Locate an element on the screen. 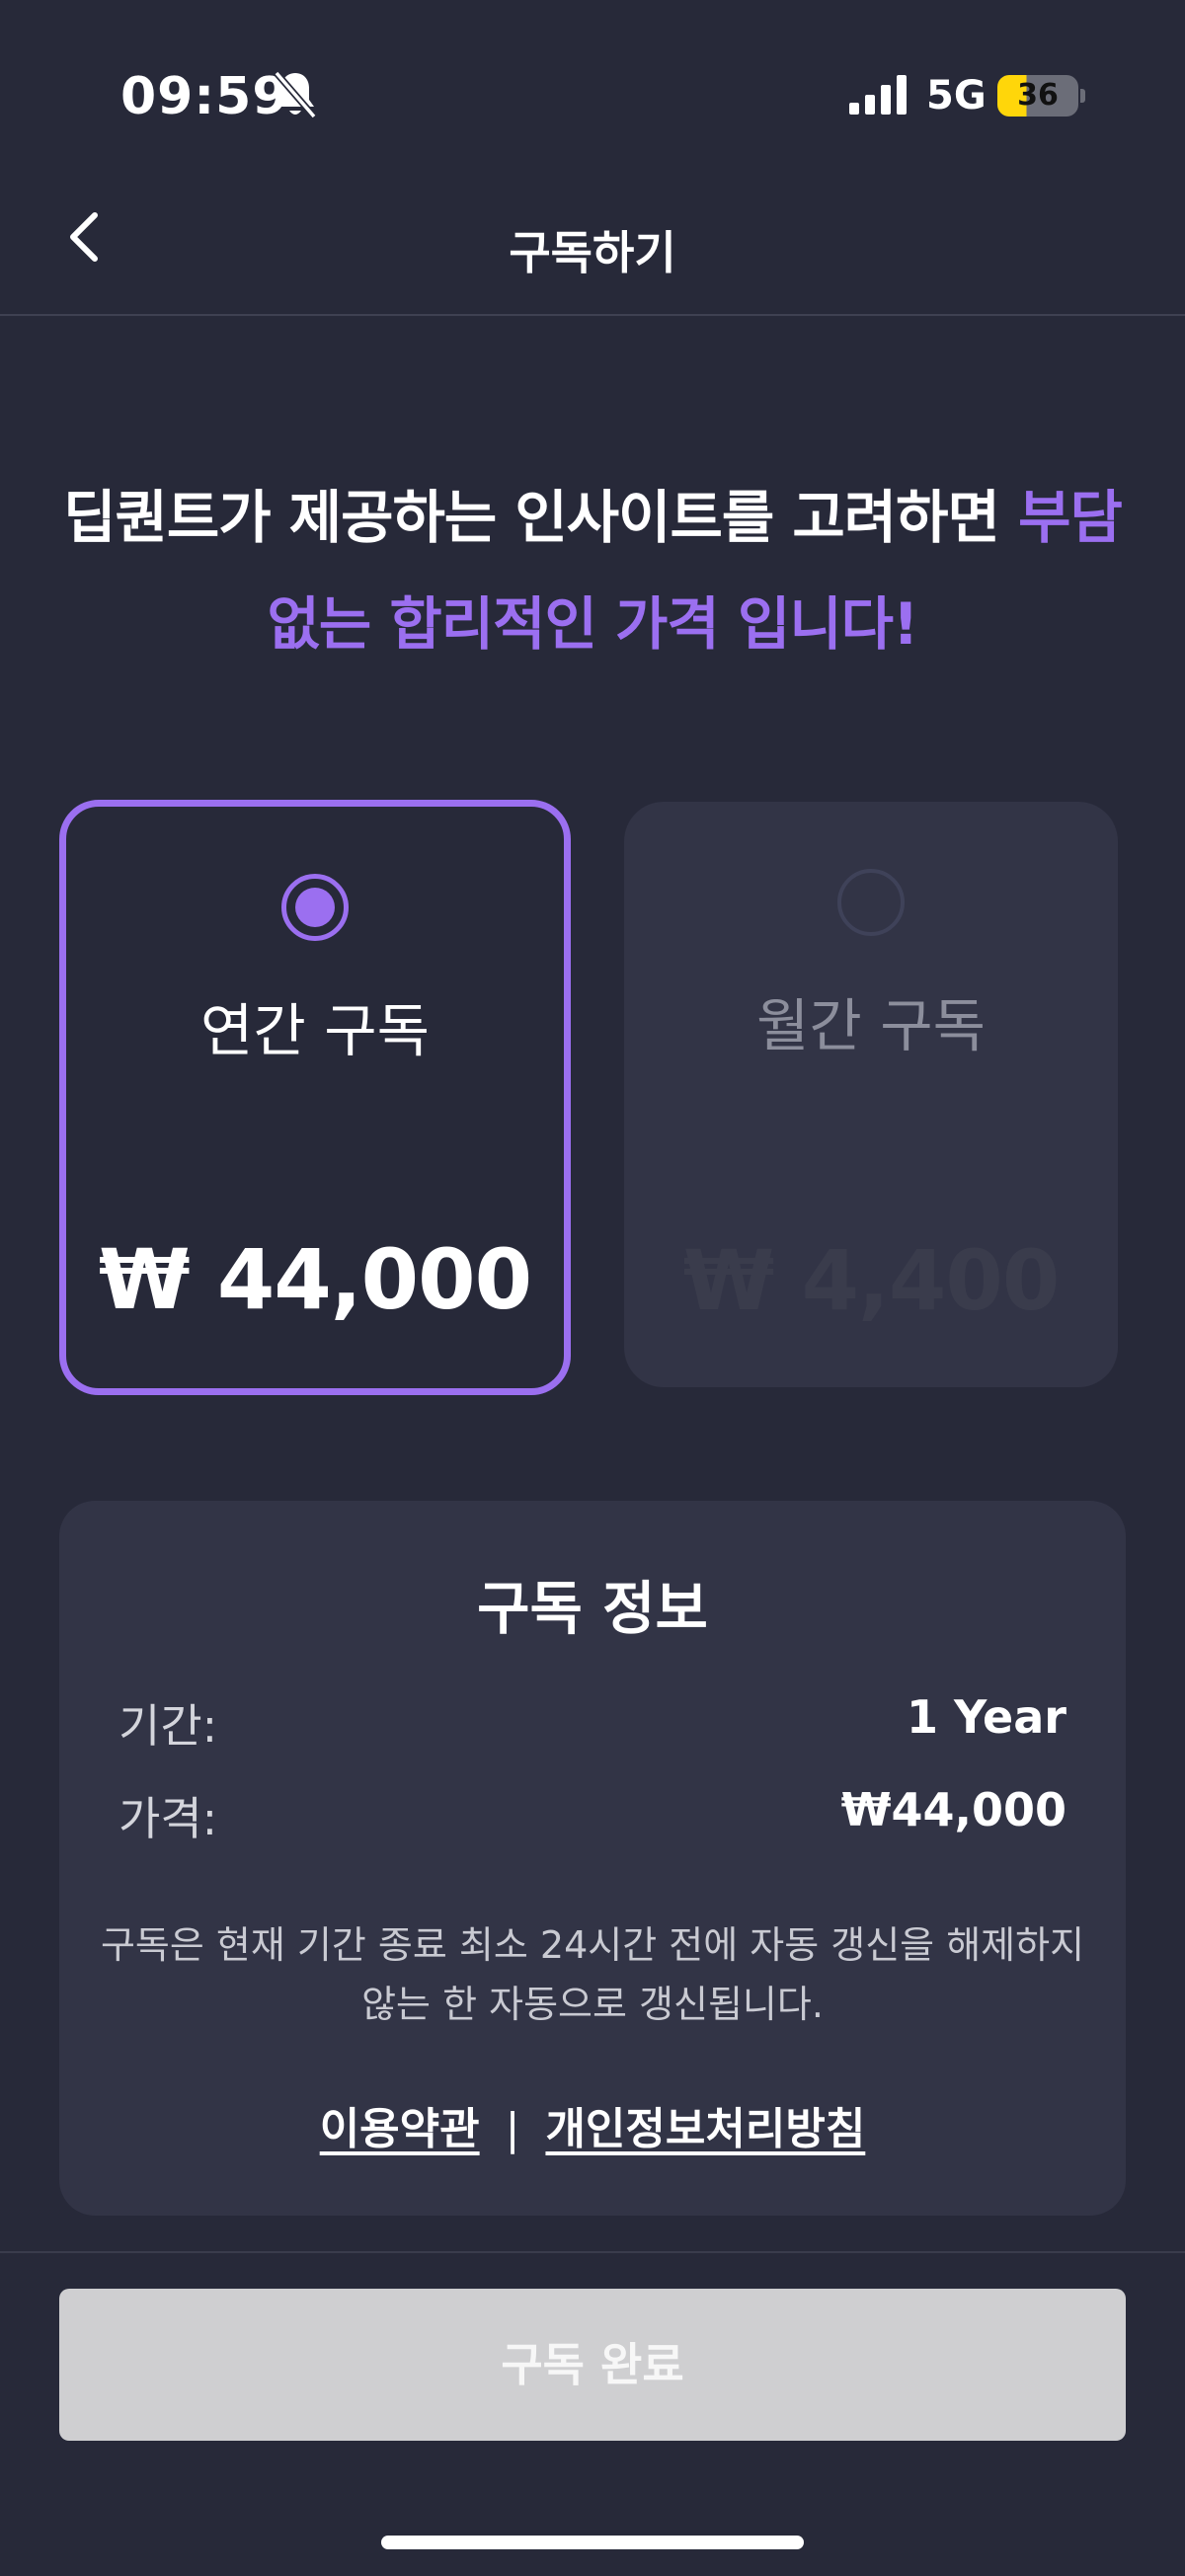 Image resolution: width=1185 pixels, height=2576 pixels. price-label: 가격: is located at coordinates (168, 1818).